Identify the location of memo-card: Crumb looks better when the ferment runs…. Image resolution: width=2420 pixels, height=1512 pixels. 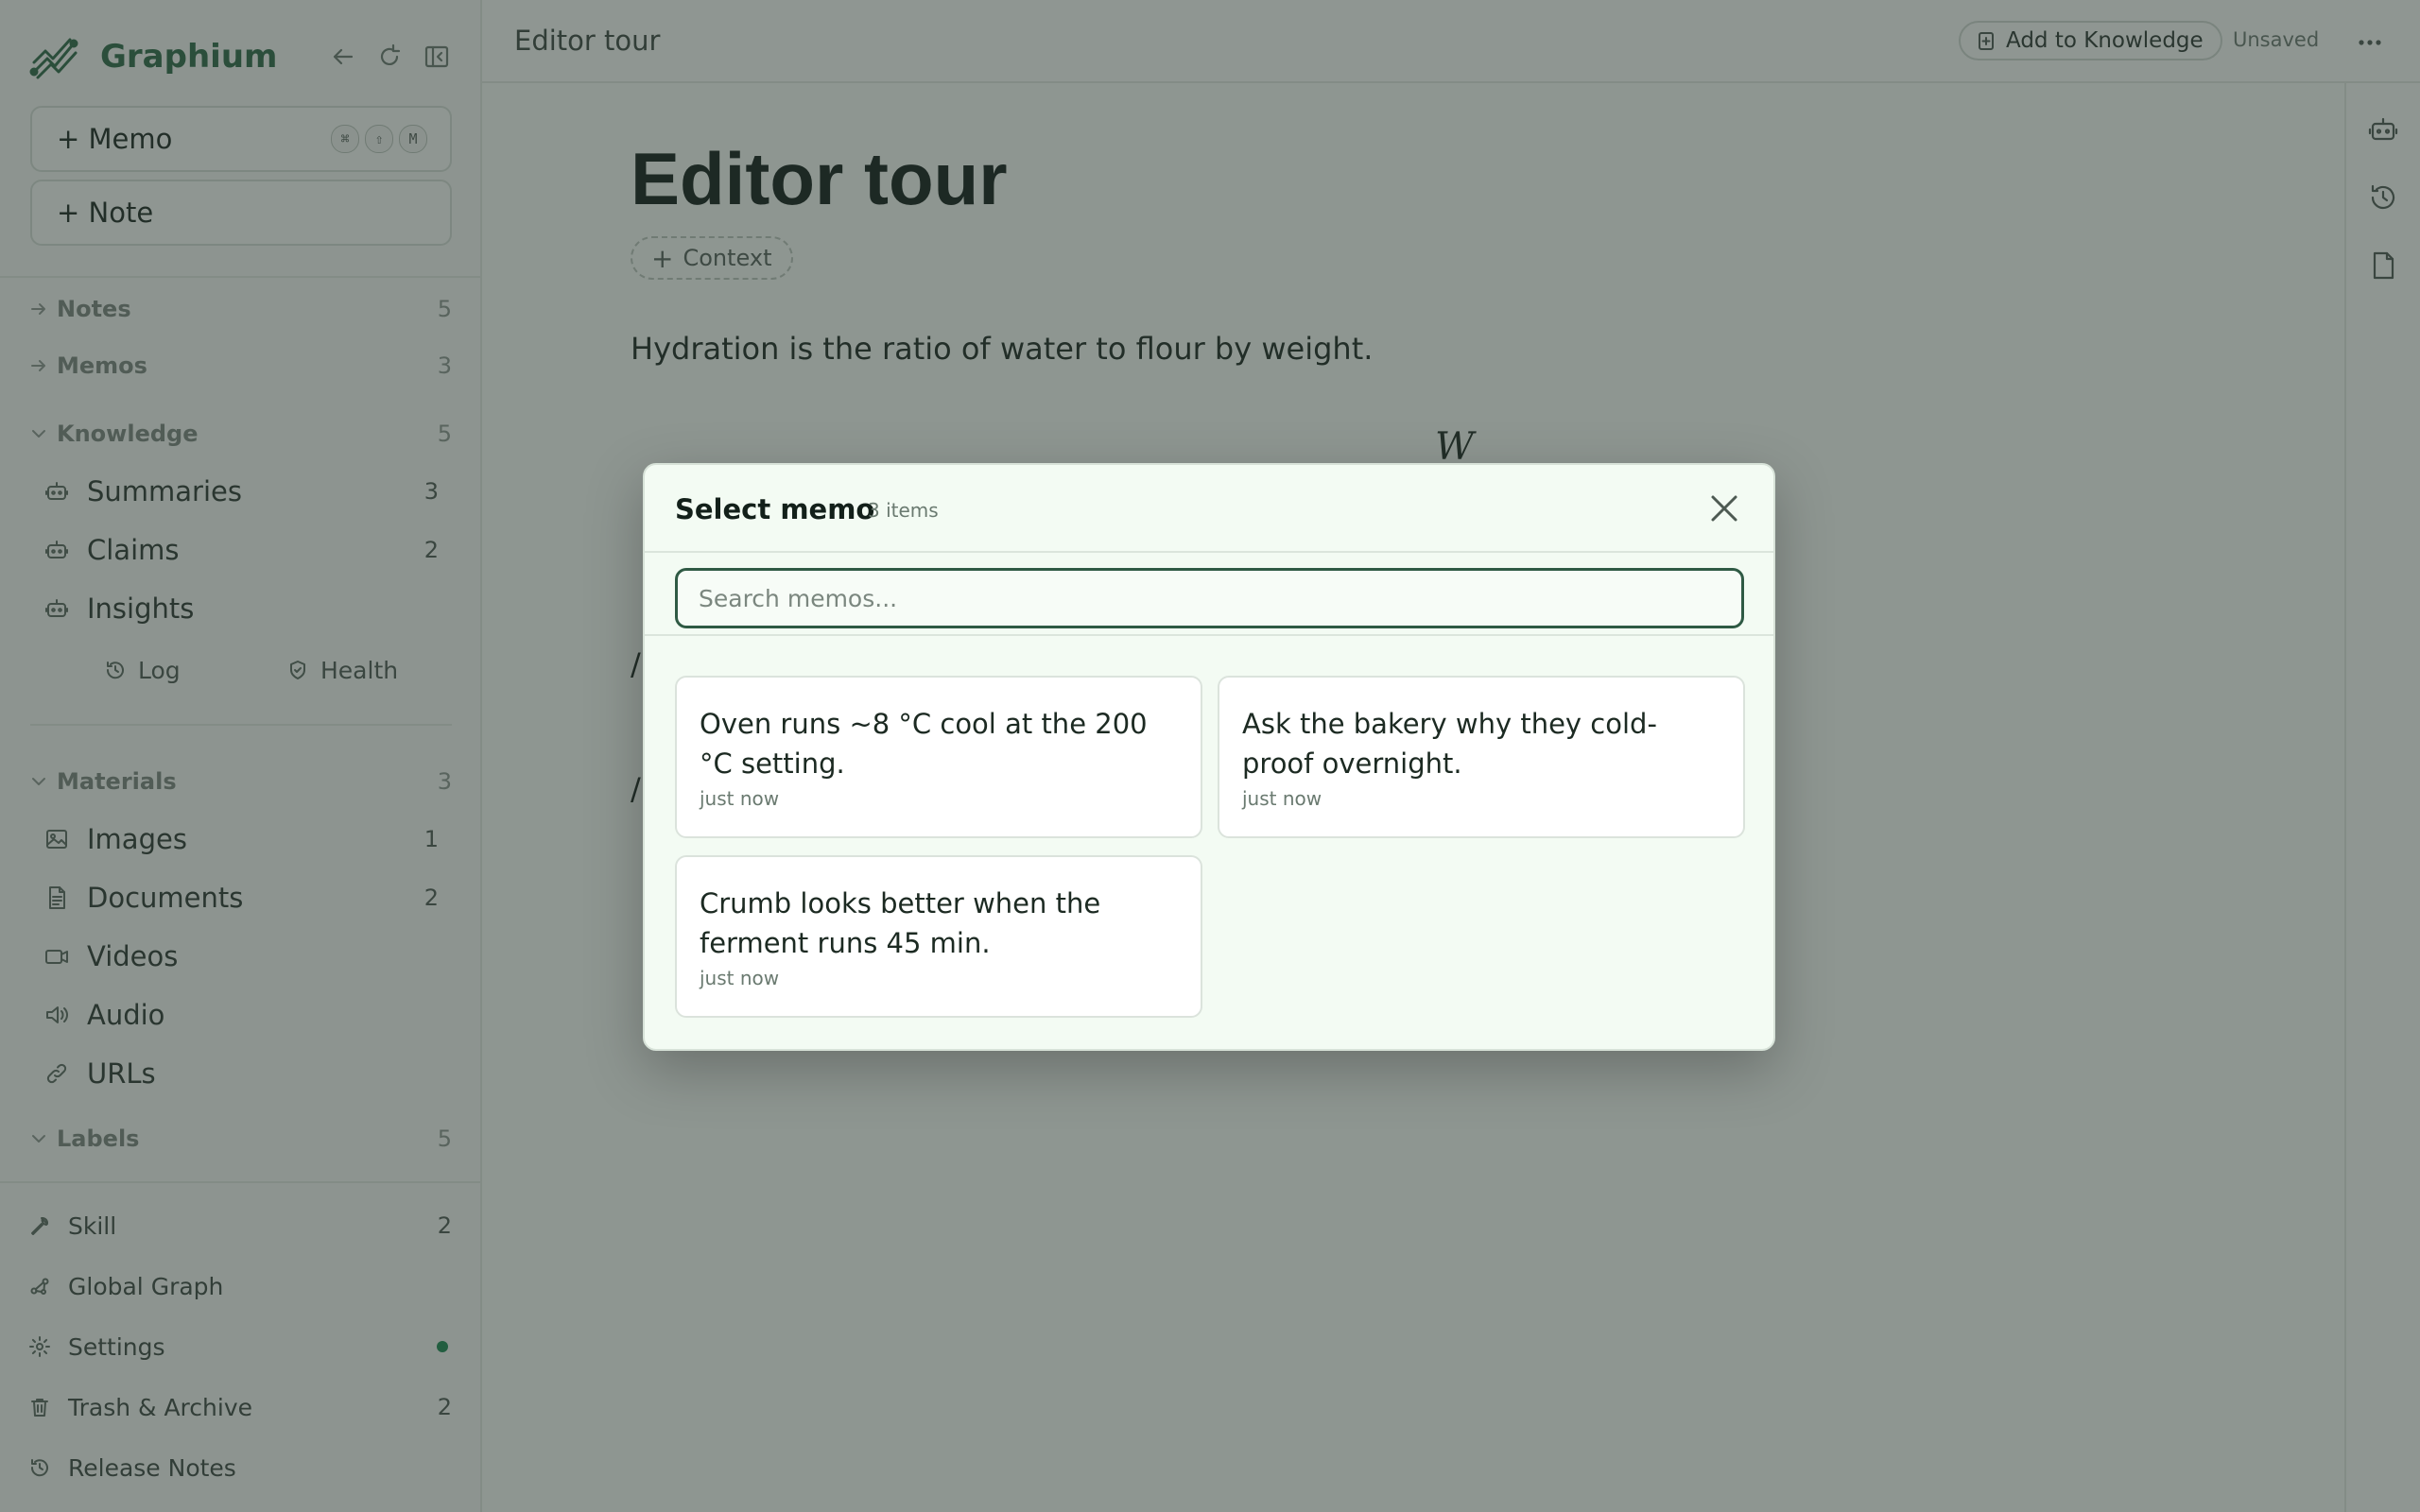
(938, 936).